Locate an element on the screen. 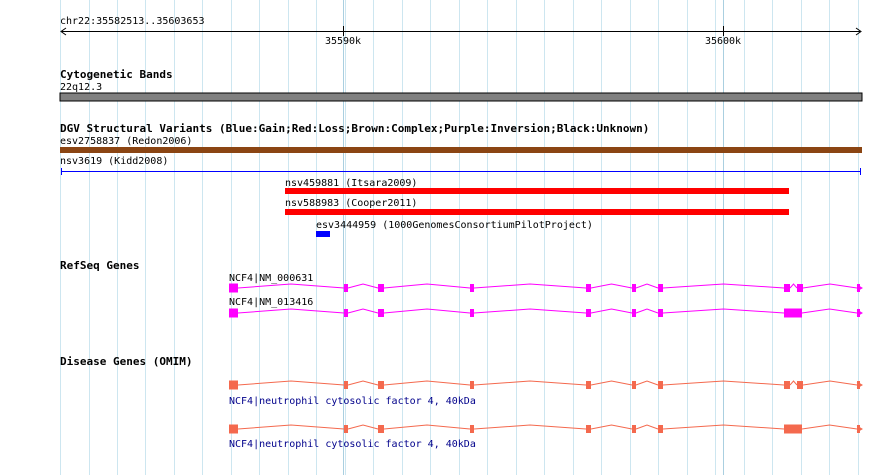 The height and width of the screenshot is (475, 890). track-title: RefSeq Genes is located at coordinates (99, 265).